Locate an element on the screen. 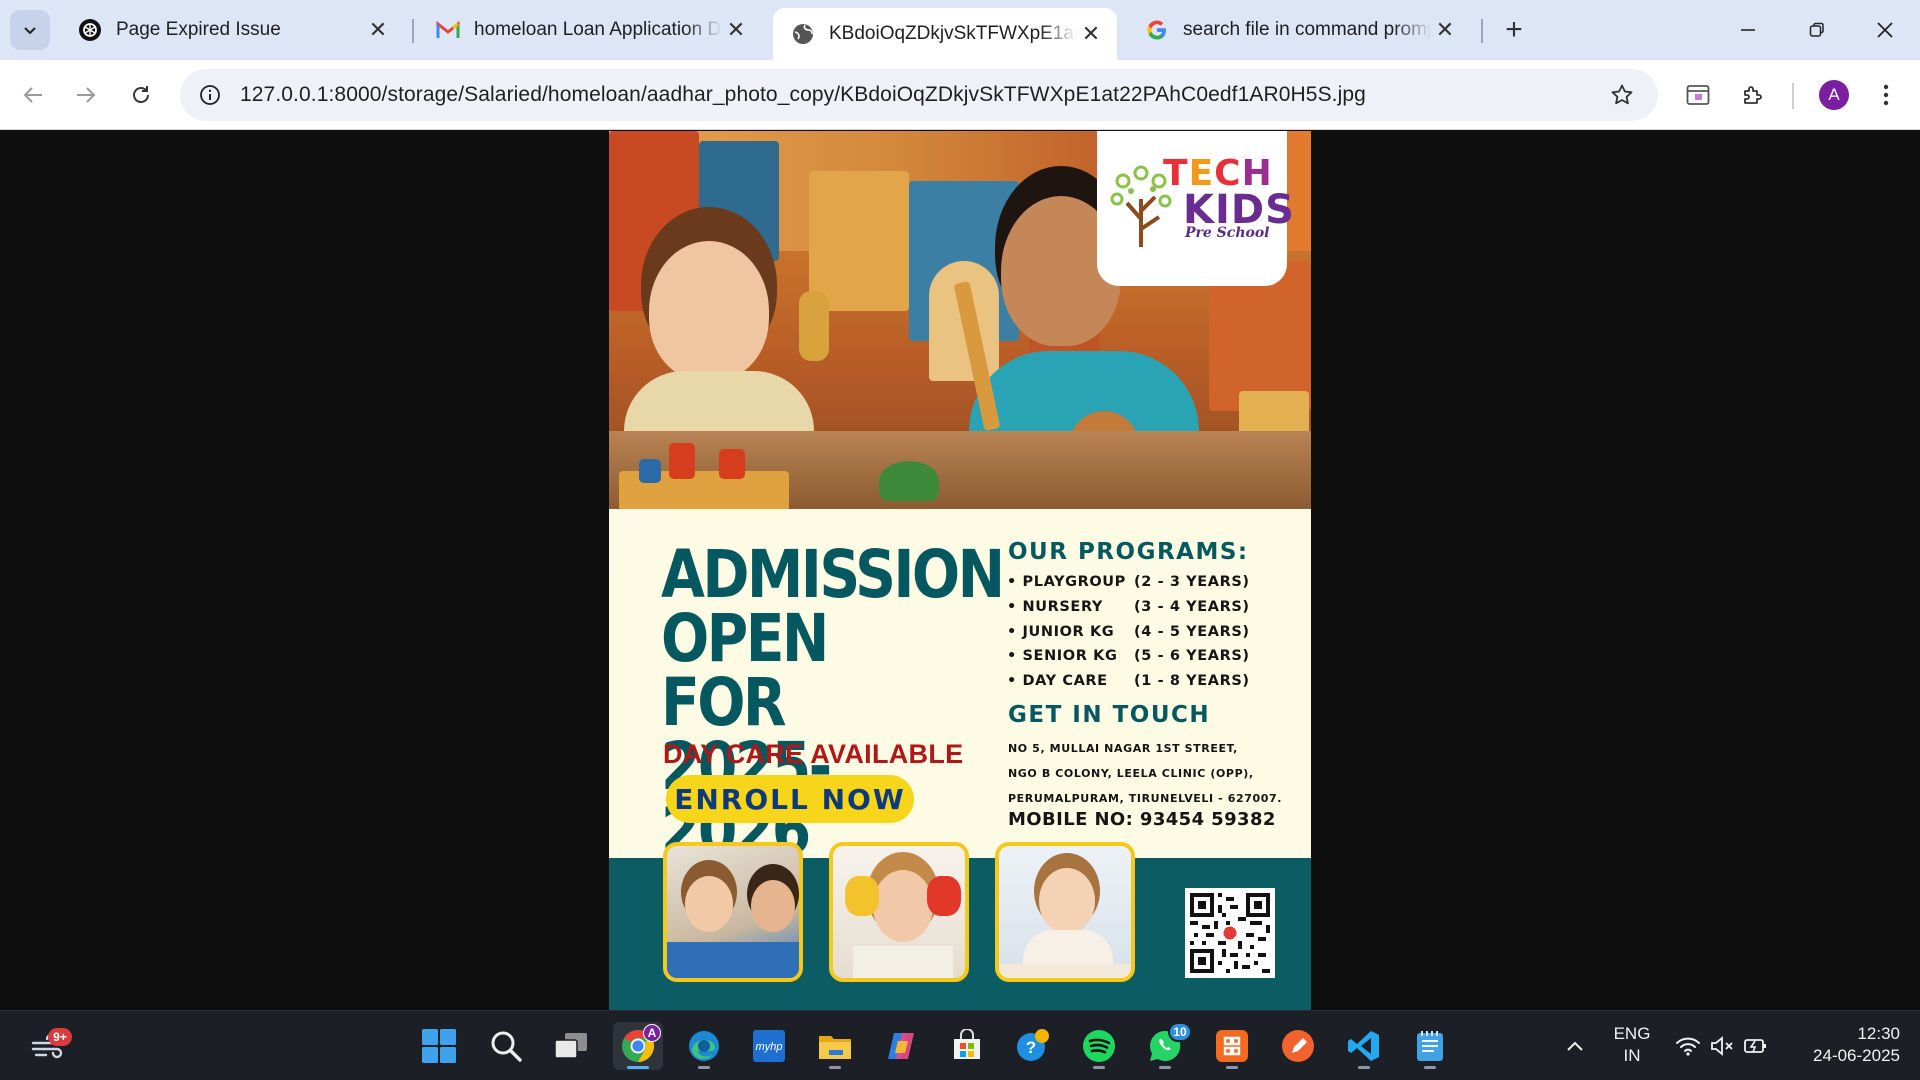 The height and width of the screenshot is (1080, 1920). site-info-button is located at coordinates (210, 95).